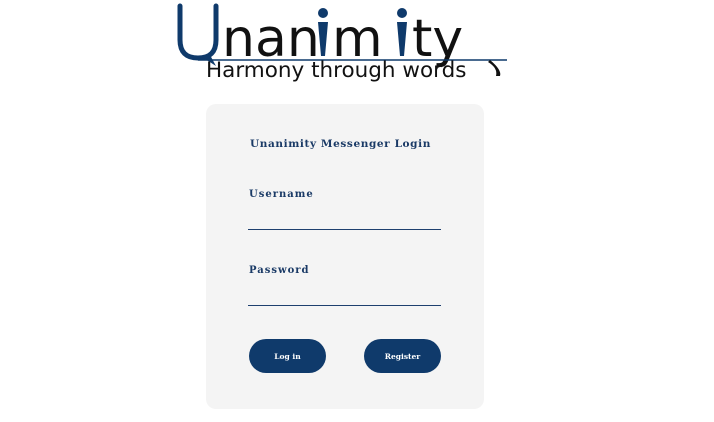  Describe the element at coordinates (279, 270) in the screenshot. I see `password-label: Password` at that location.